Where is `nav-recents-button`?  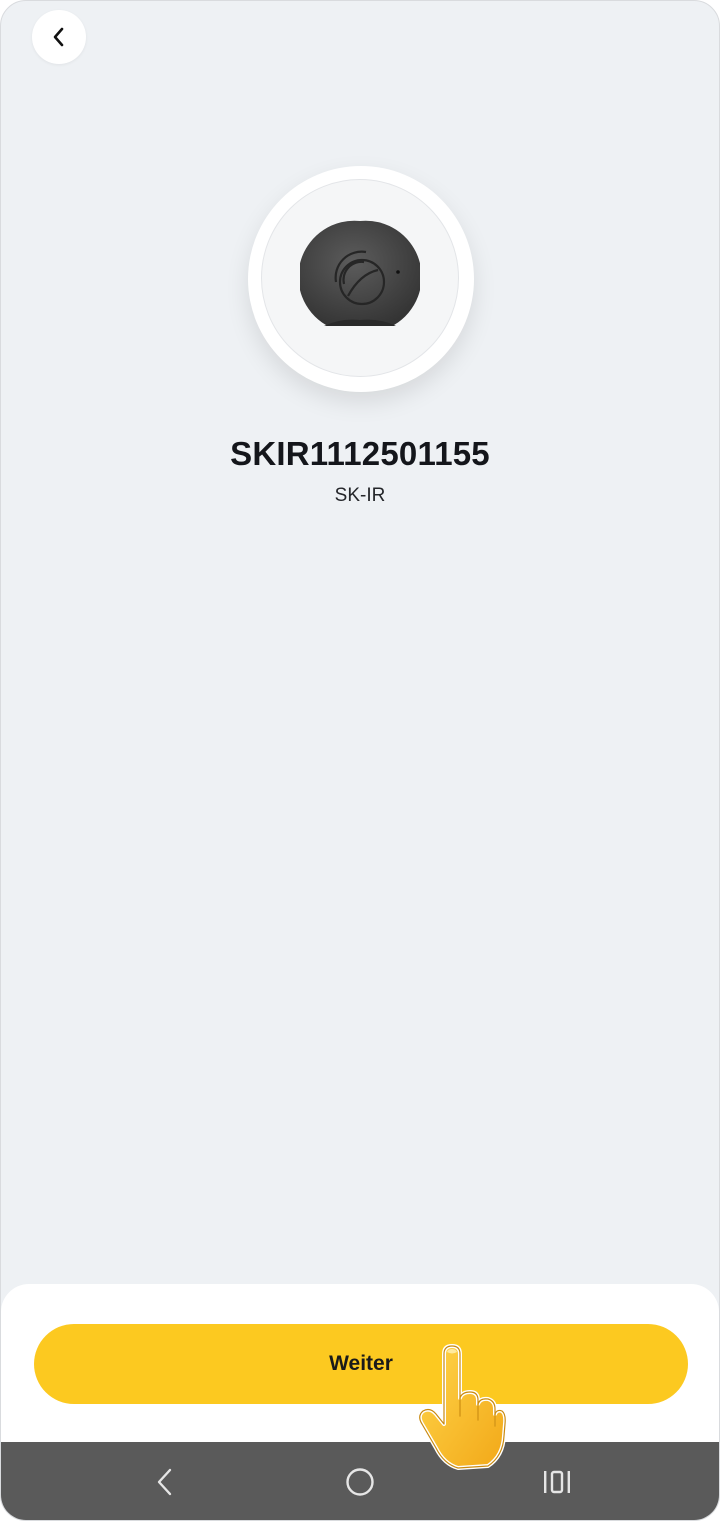
nav-recents-button is located at coordinates (557, 1482).